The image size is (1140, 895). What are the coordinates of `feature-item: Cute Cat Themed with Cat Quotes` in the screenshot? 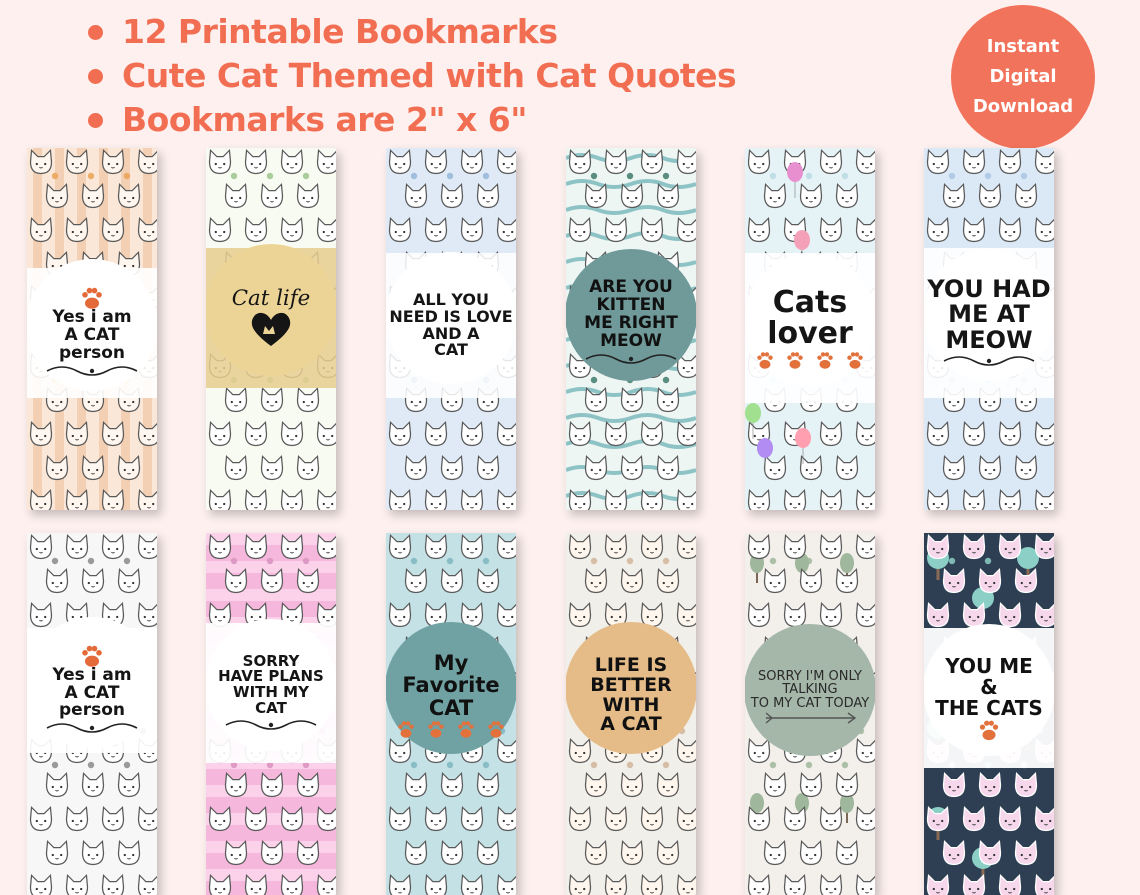 It's located at (412, 76).